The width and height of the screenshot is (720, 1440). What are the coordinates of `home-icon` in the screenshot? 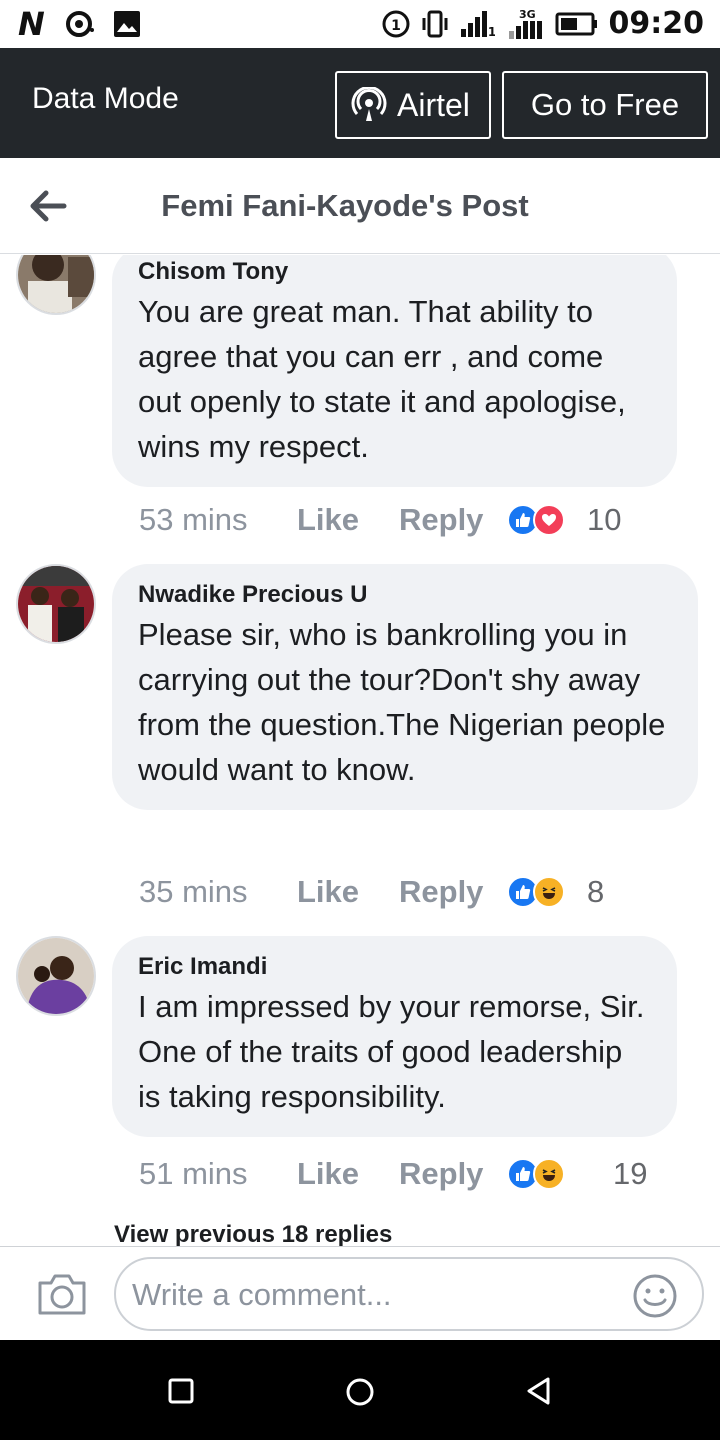 It's located at (360, 1392).